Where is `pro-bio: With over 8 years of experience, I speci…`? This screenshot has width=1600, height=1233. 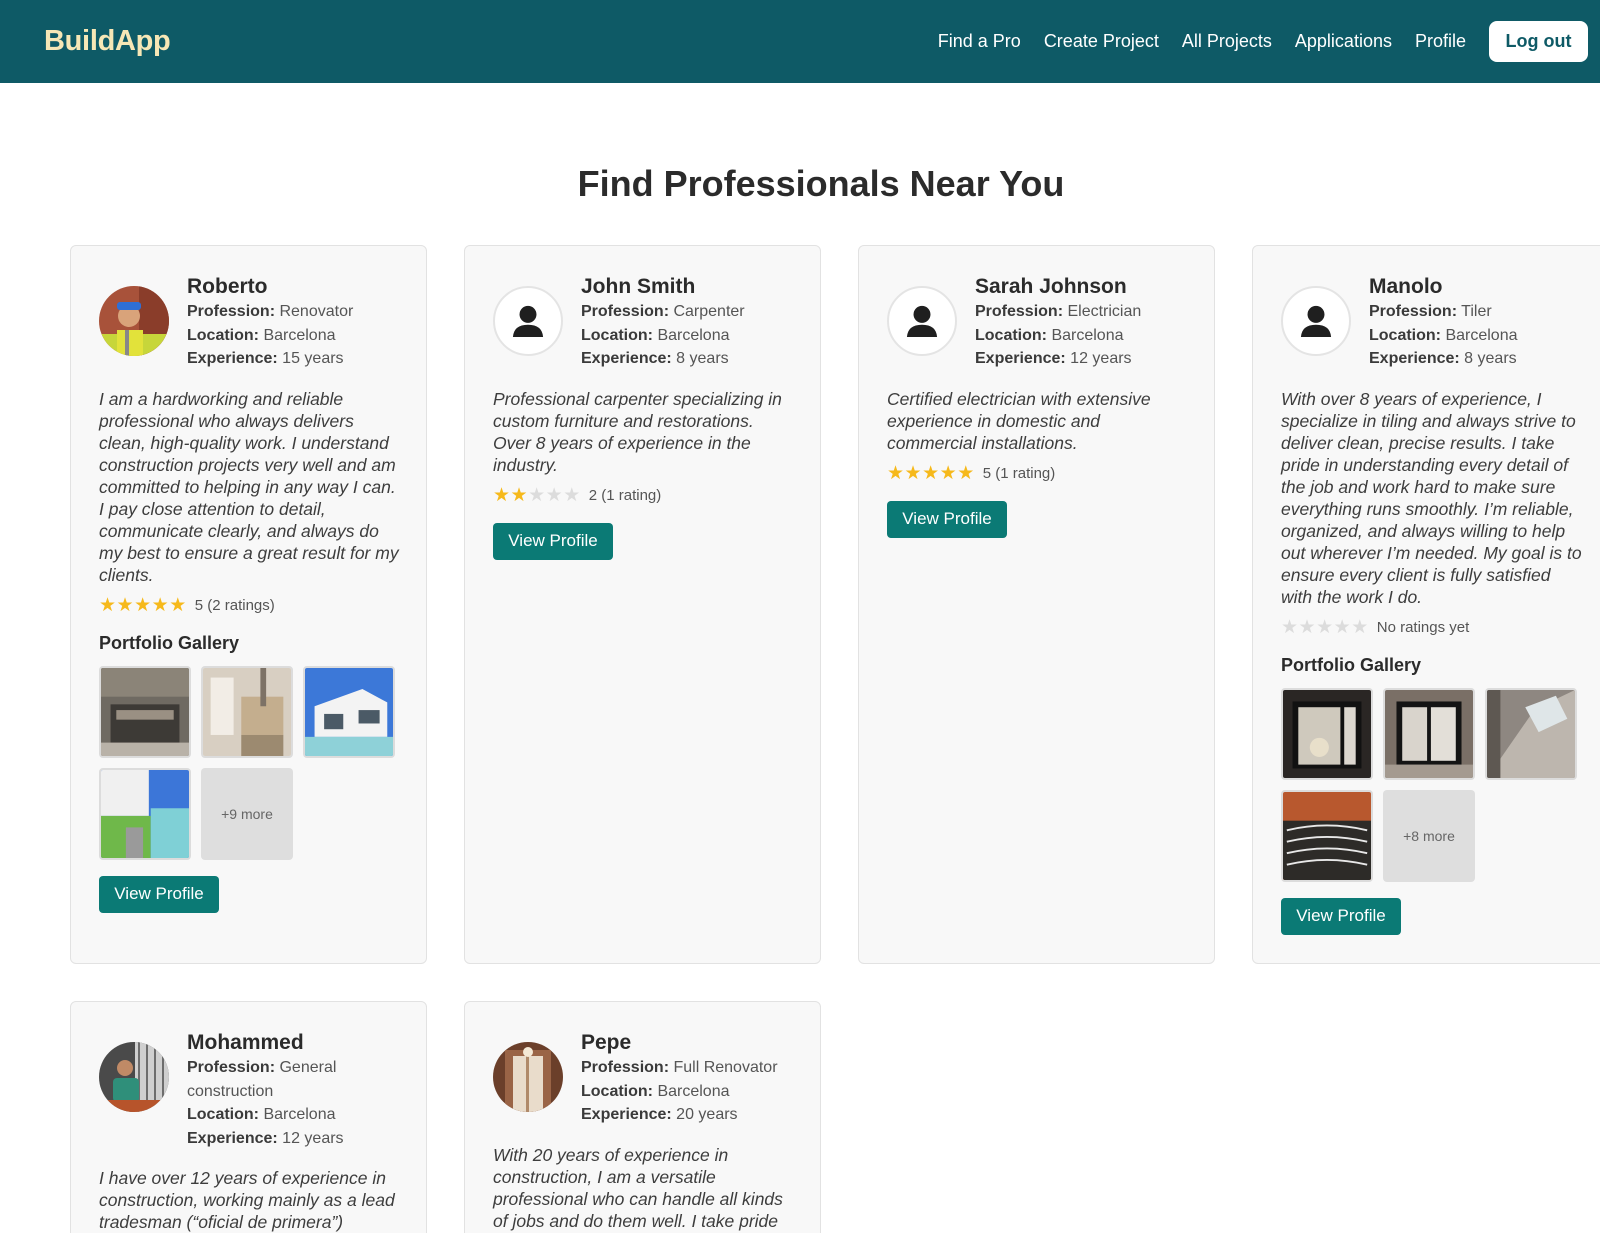
pro-bio: With over 8 years of experience, I speci… is located at coordinates (1431, 497).